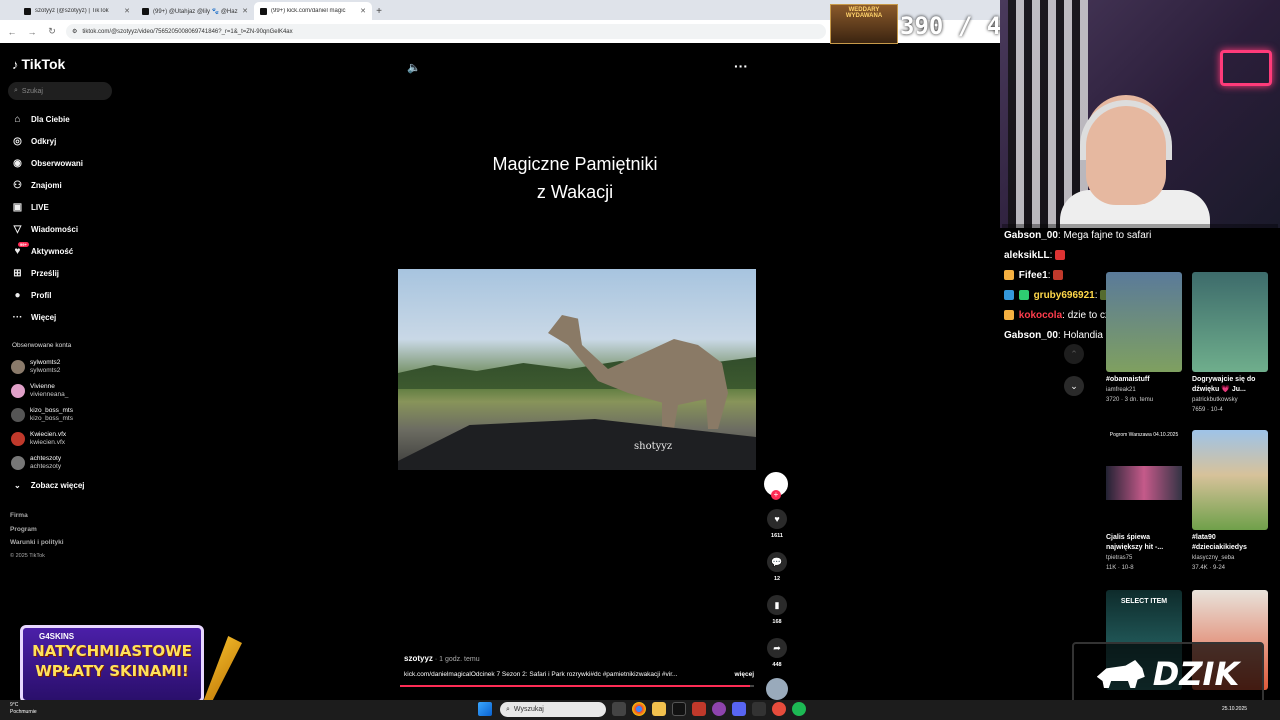 The image size is (1280, 720). What do you see at coordinates (379, 11) in the screenshot?
I see `new-tab-button: +` at bounding box center [379, 11].